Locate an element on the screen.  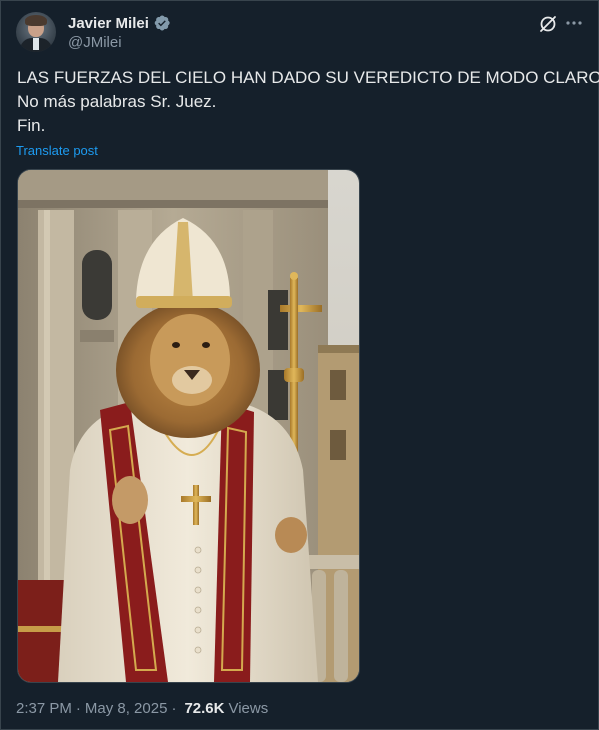
tweet-meta: 2:37 PM · May 8, 2025 · 72.6K Views is located at coordinates (142, 708).